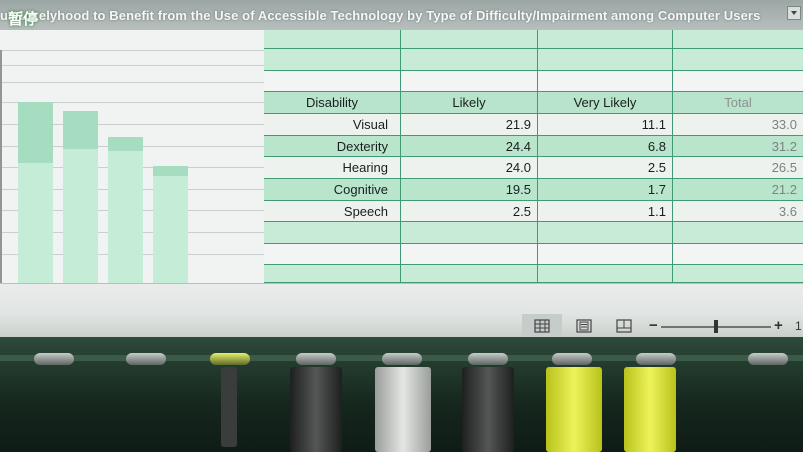 This screenshot has width=803, height=452. I want to click on zoom-in-button: +, so click(778, 325).